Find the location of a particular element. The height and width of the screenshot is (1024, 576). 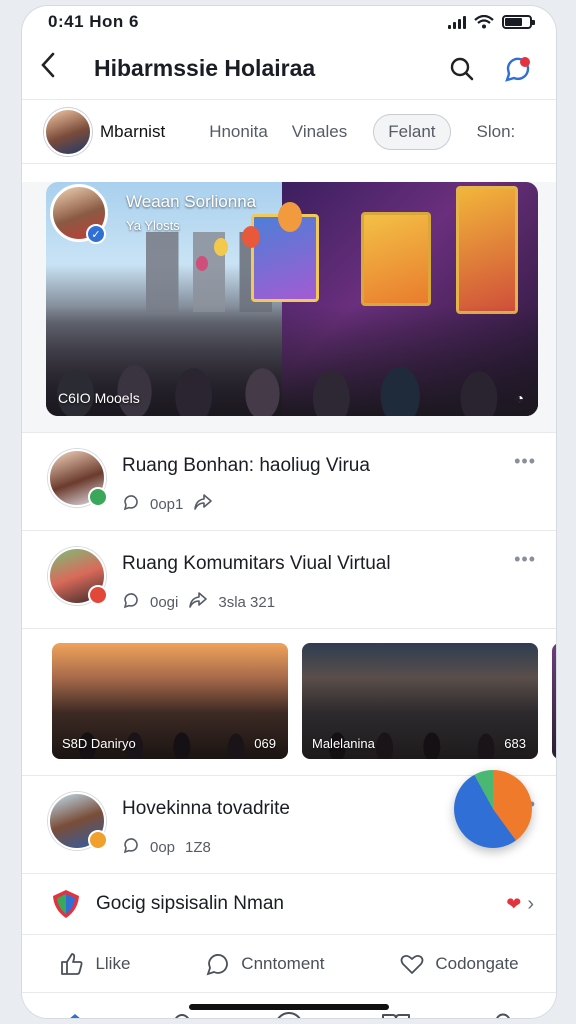

clock-icon is located at coordinates (289, 1015).